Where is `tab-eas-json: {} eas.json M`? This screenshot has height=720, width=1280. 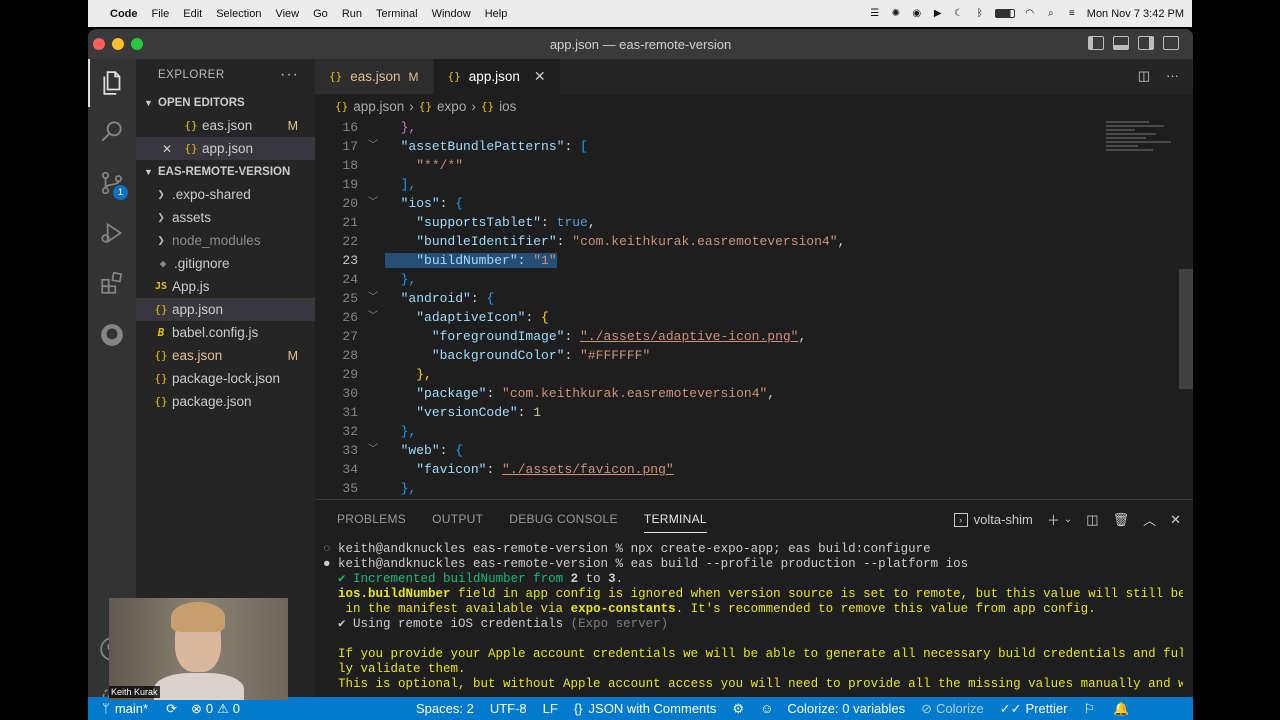
tab-eas-json: {} eas.json M is located at coordinates (374, 76).